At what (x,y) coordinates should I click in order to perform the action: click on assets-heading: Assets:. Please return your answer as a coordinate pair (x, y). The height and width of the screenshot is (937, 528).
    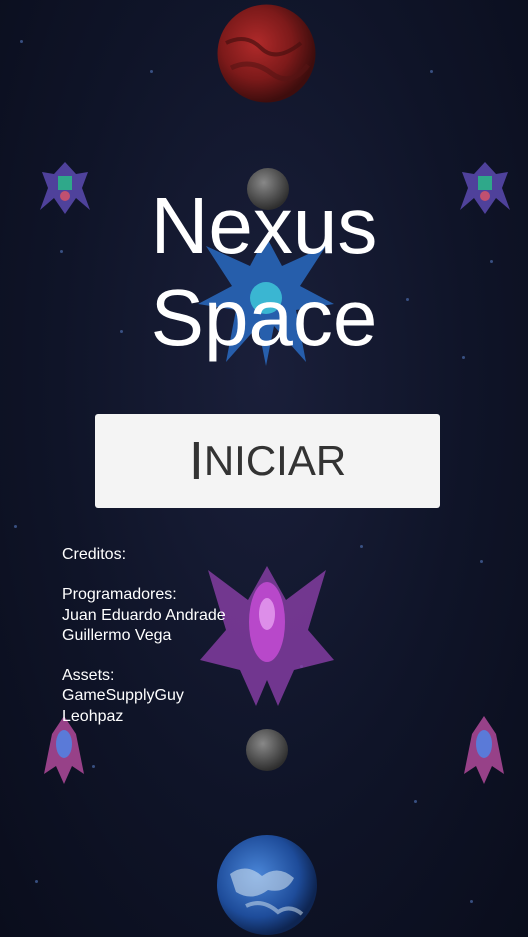
    Looking at the image, I should click on (88, 676).